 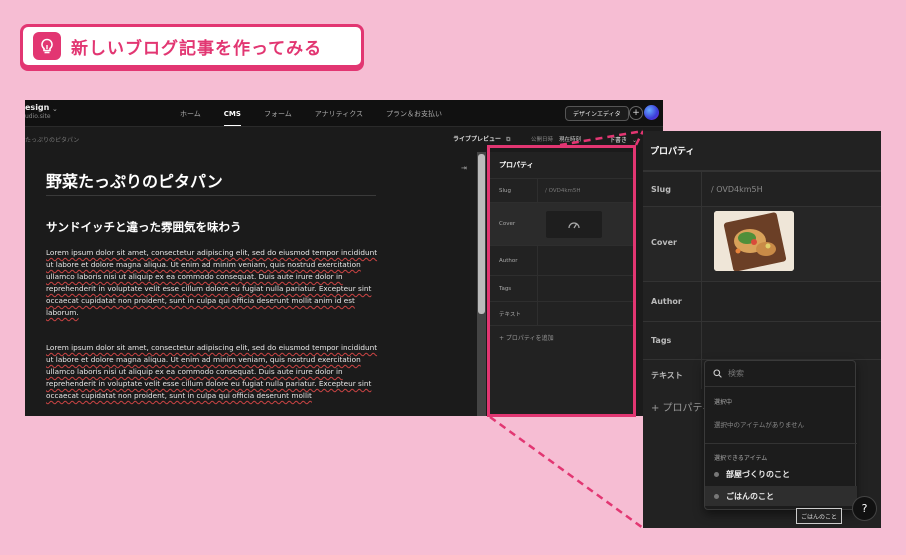 I want to click on selected-empty-text: 選択中のアイテムがありません, so click(x=759, y=425).